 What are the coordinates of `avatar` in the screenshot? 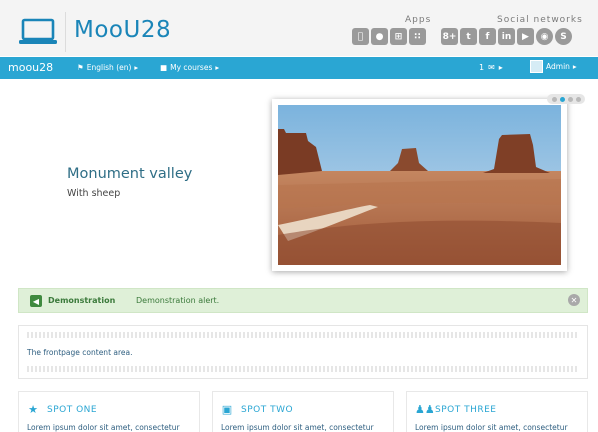 It's located at (536, 66).